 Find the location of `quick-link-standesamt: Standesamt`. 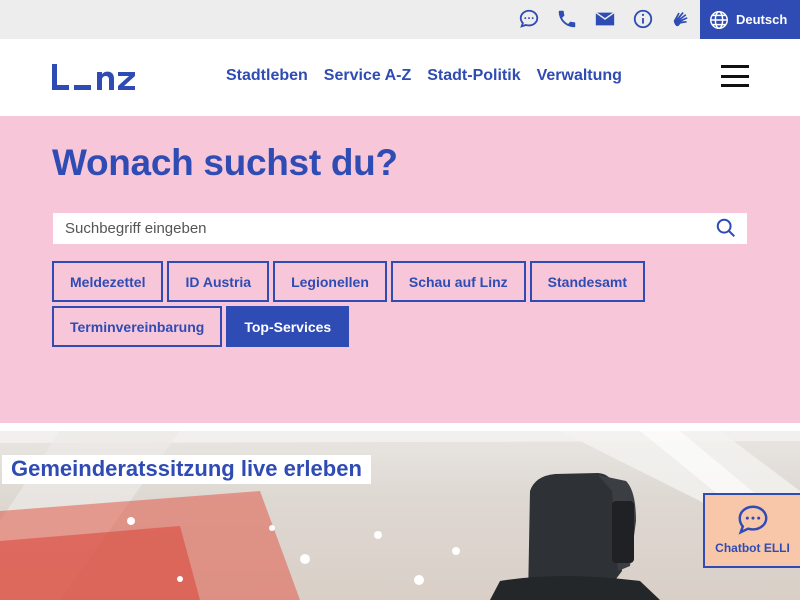

quick-link-standesamt: Standesamt is located at coordinates (587, 281).